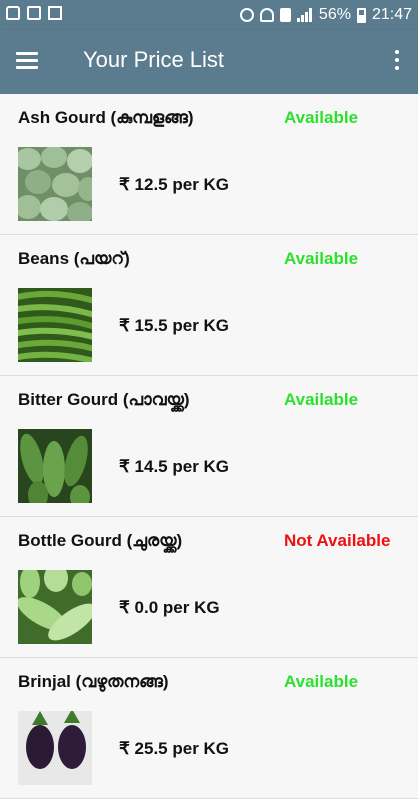 Image resolution: width=418 pixels, height=799 pixels. Describe the element at coordinates (106, 117) in the screenshot. I see `item-name: Ash Gourd (കുമ്പളങ്ങ)` at that location.